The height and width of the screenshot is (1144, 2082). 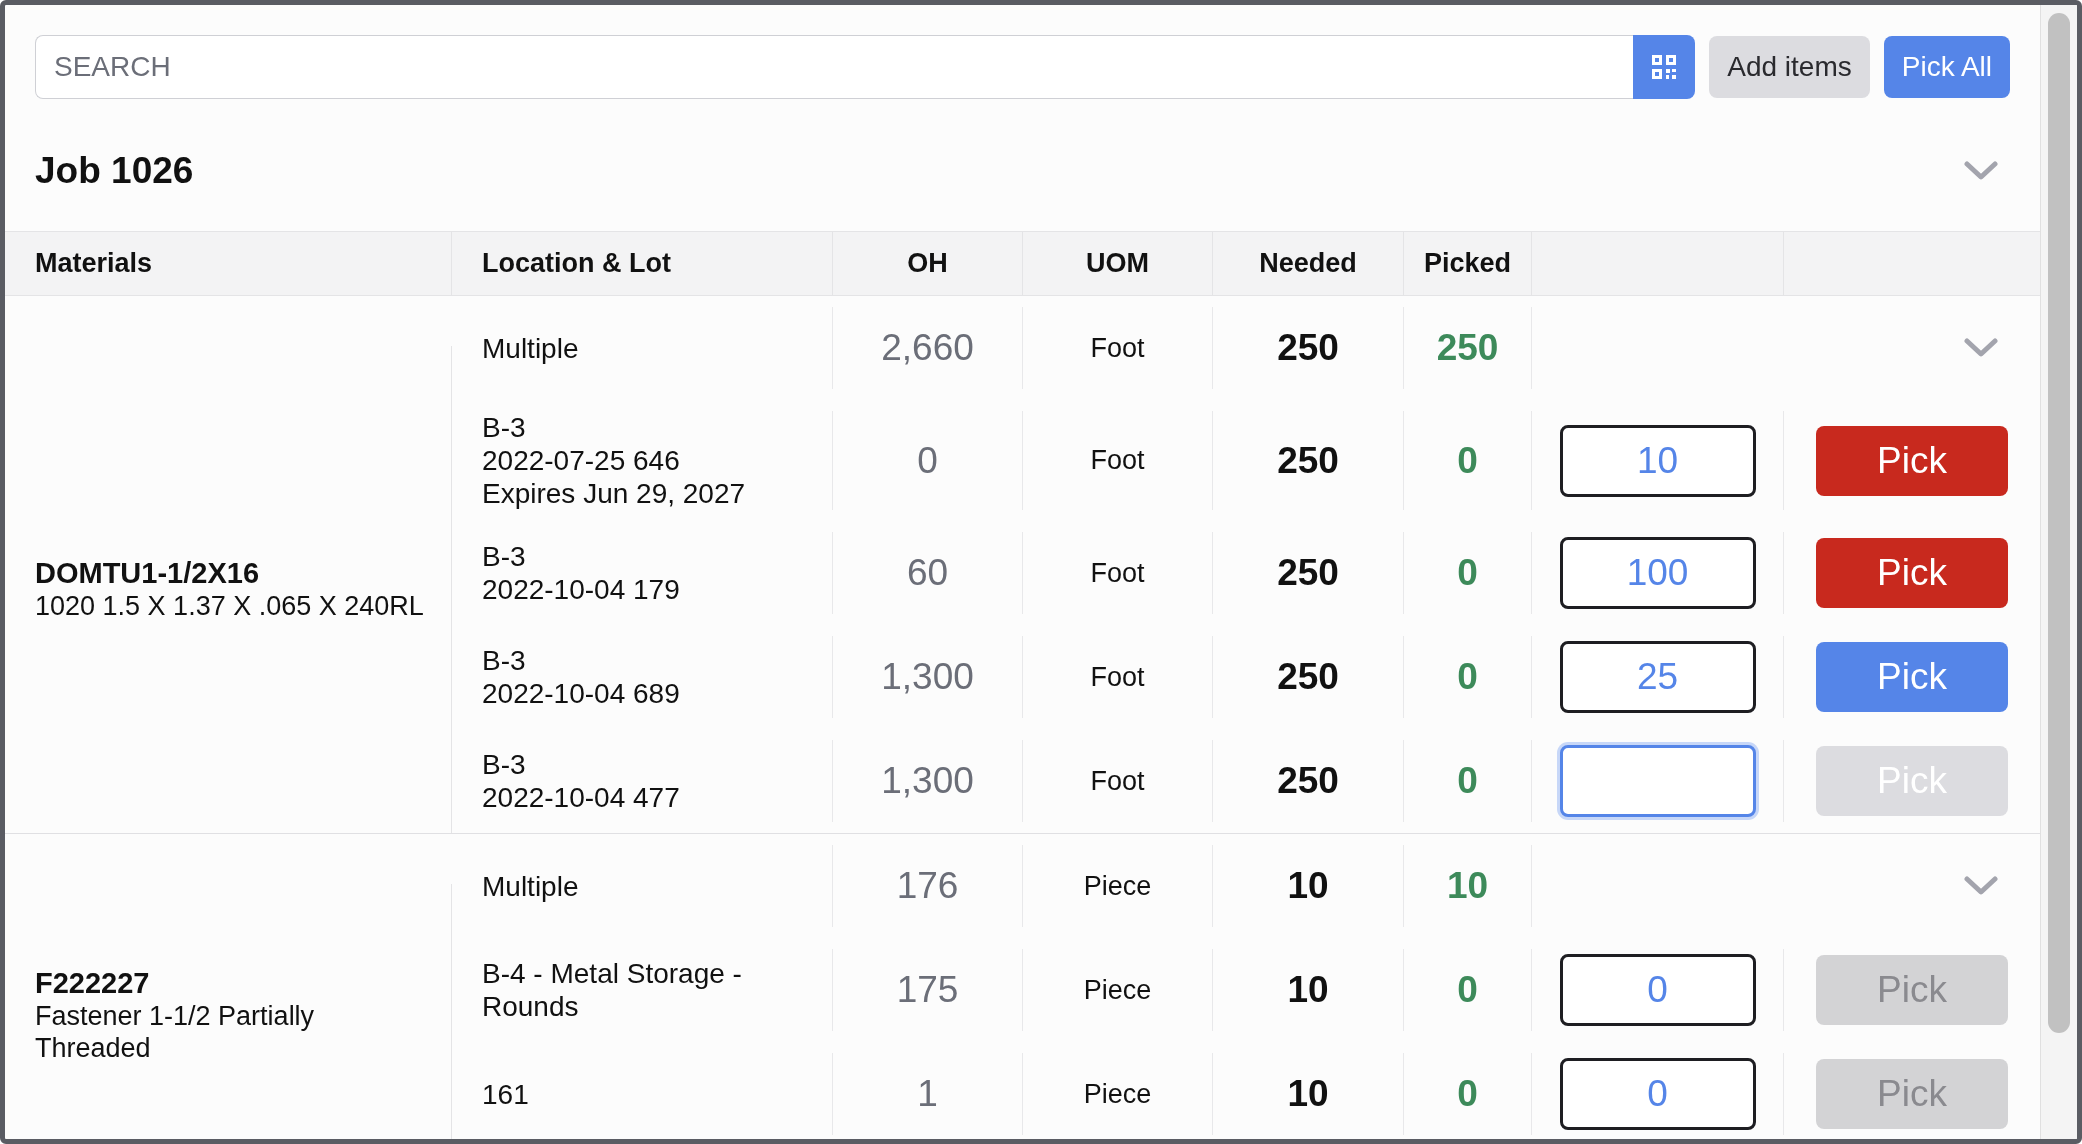 What do you see at coordinates (1467, 886) in the screenshot?
I see `picked-value: 10` at bounding box center [1467, 886].